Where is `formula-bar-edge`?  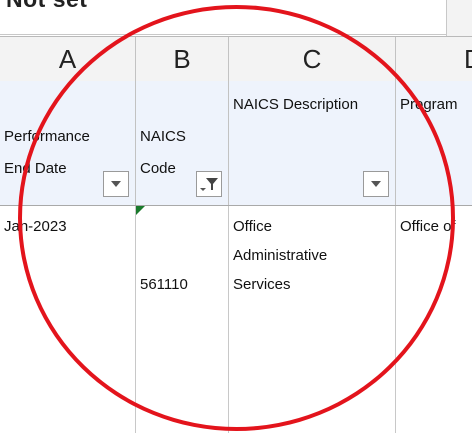 formula-bar-edge is located at coordinates (459, 18).